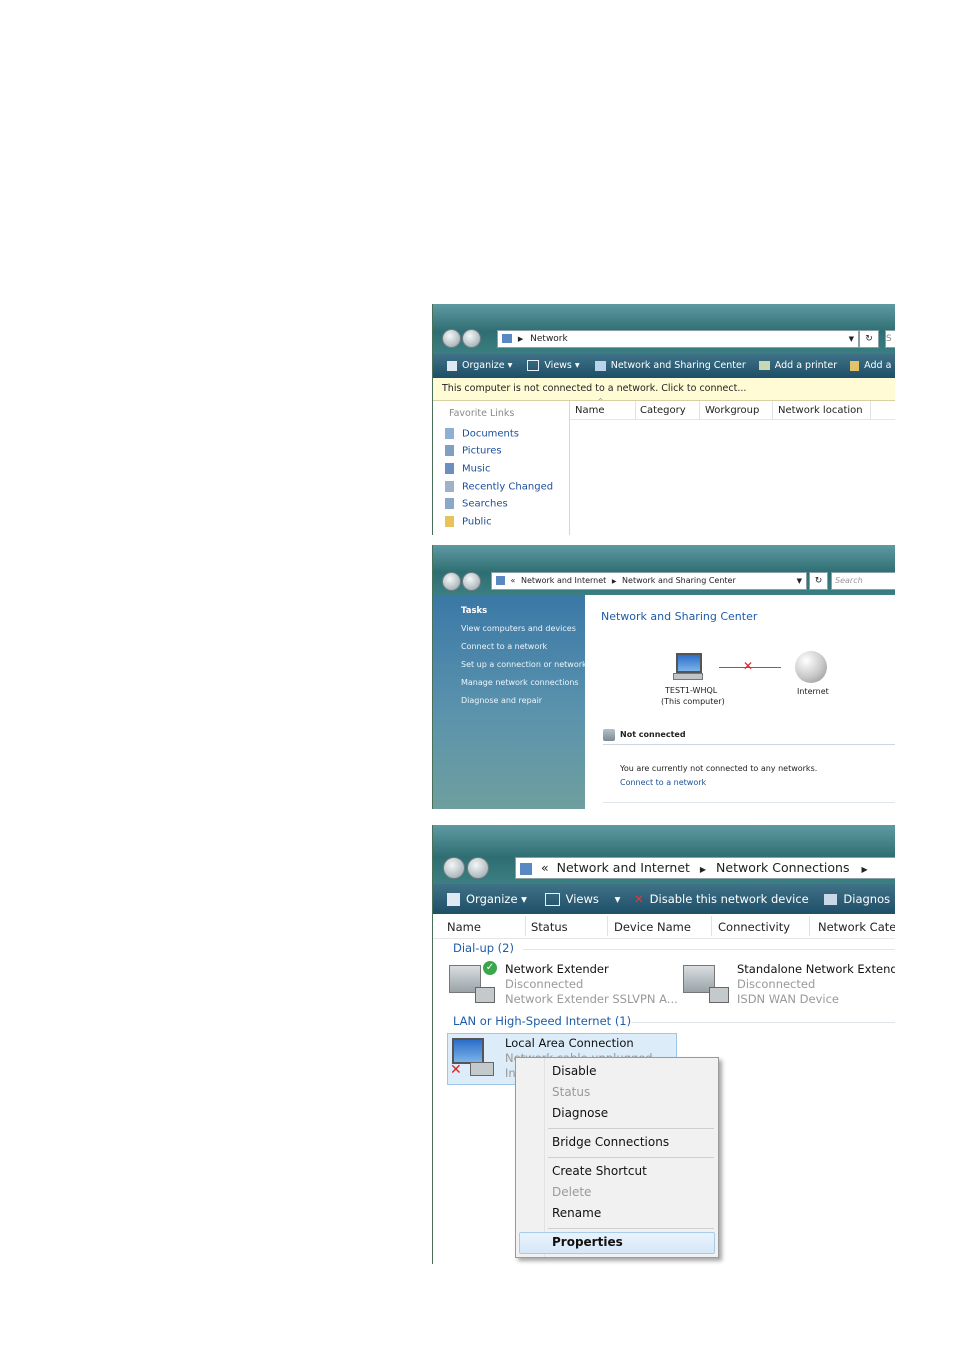 The height and width of the screenshot is (1348, 954). I want to click on disable-device-button: ✕ Disable this network device, so click(721, 899).